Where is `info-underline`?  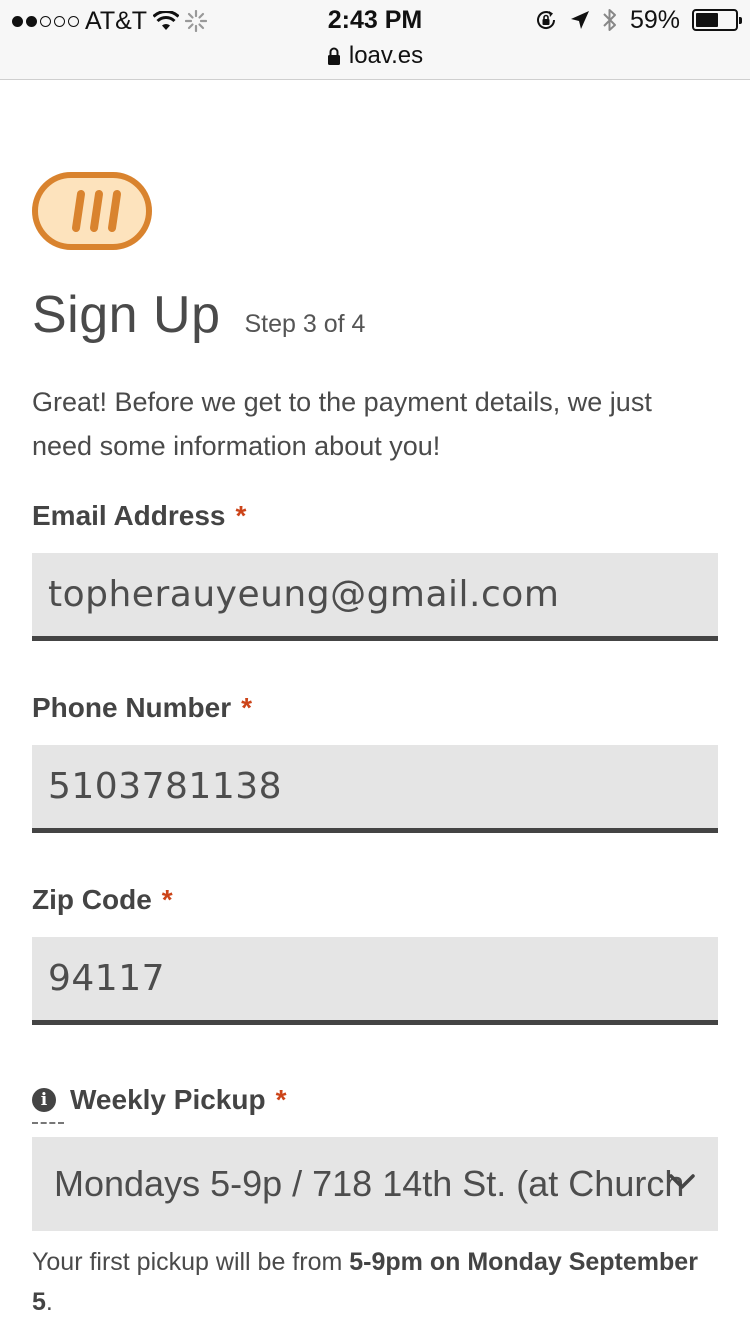
info-underline is located at coordinates (48, 1123).